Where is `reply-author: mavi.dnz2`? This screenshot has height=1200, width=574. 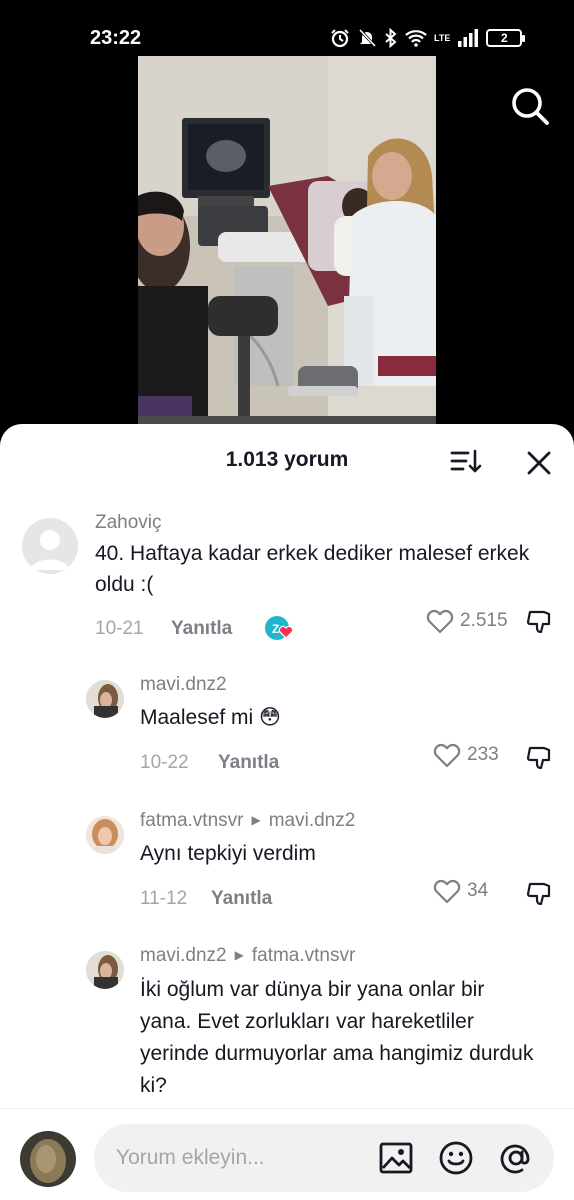 reply-author: mavi.dnz2 is located at coordinates (183, 955).